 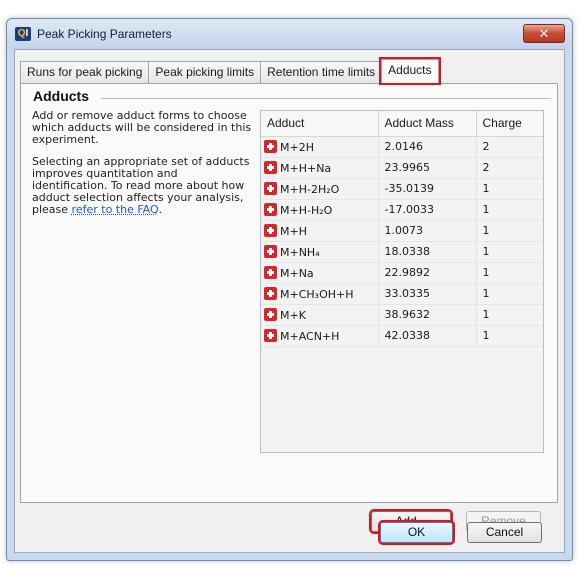 I want to click on adduct-name: M+Na, so click(x=297, y=273).